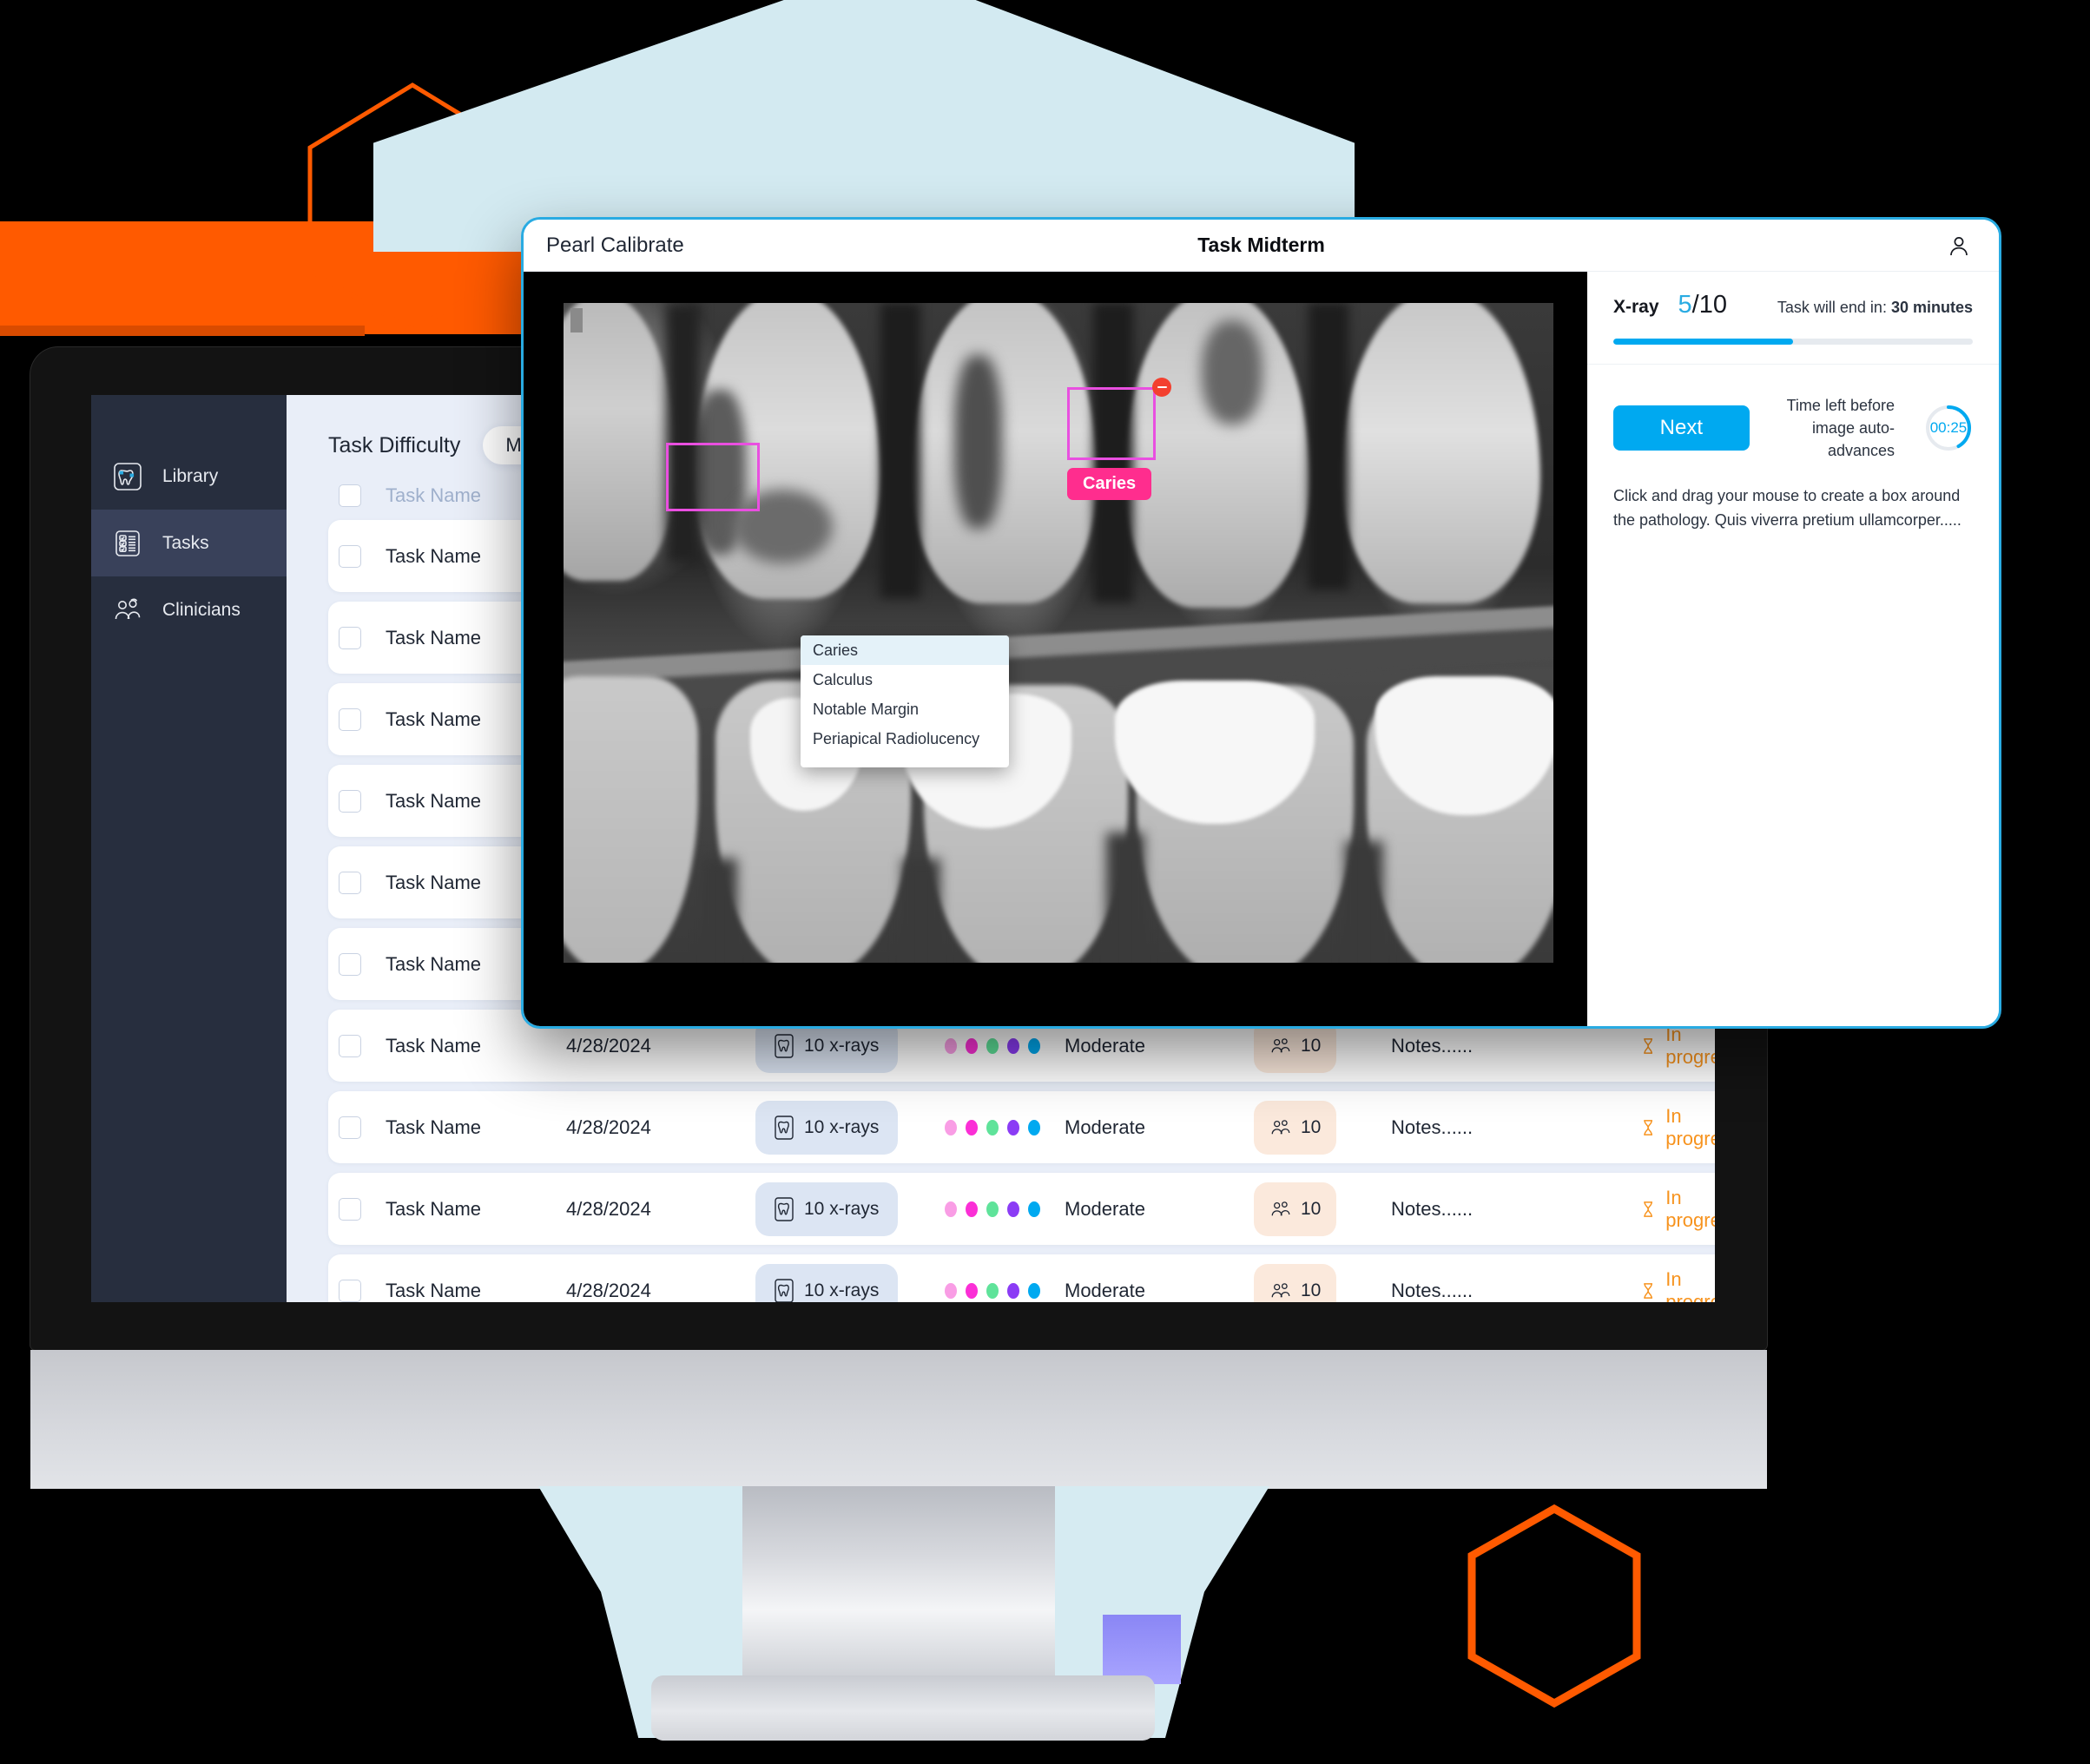  I want to click on dropdown-option-caries: Caries, so click(905, 650).